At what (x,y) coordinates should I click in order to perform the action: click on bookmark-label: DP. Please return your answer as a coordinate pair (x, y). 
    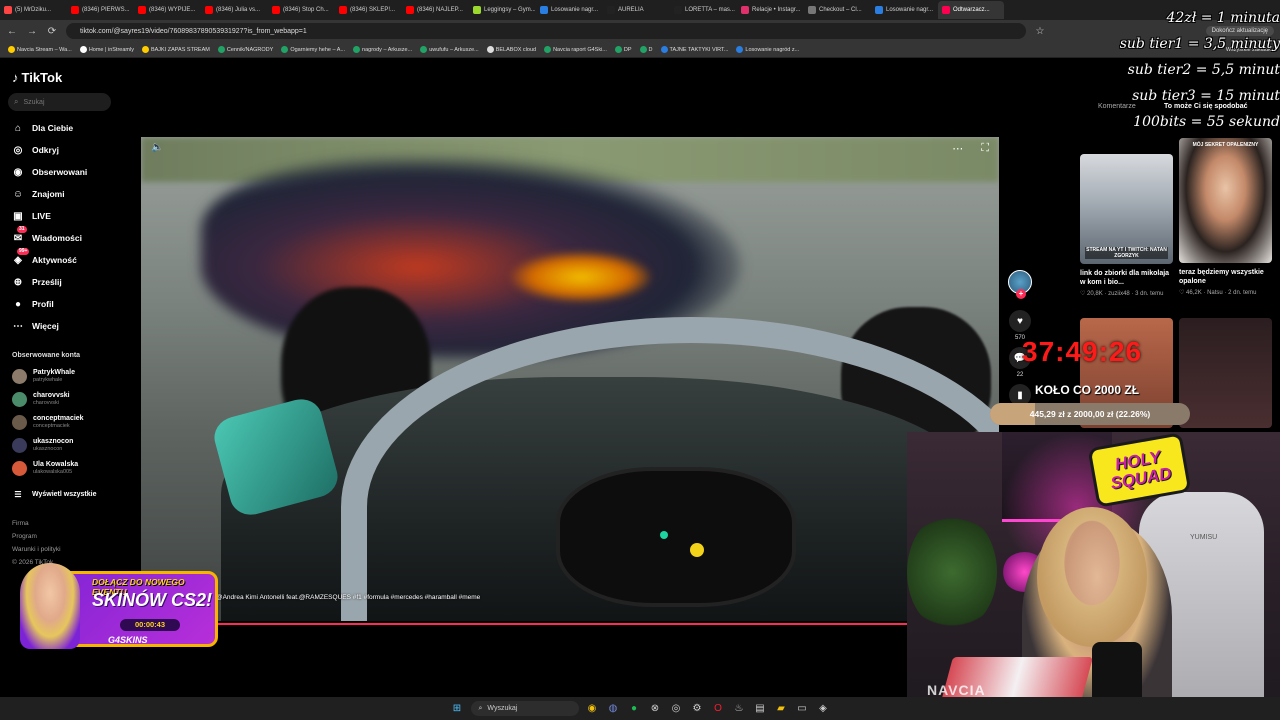
    Looking at the image, I should click on (627, 49).